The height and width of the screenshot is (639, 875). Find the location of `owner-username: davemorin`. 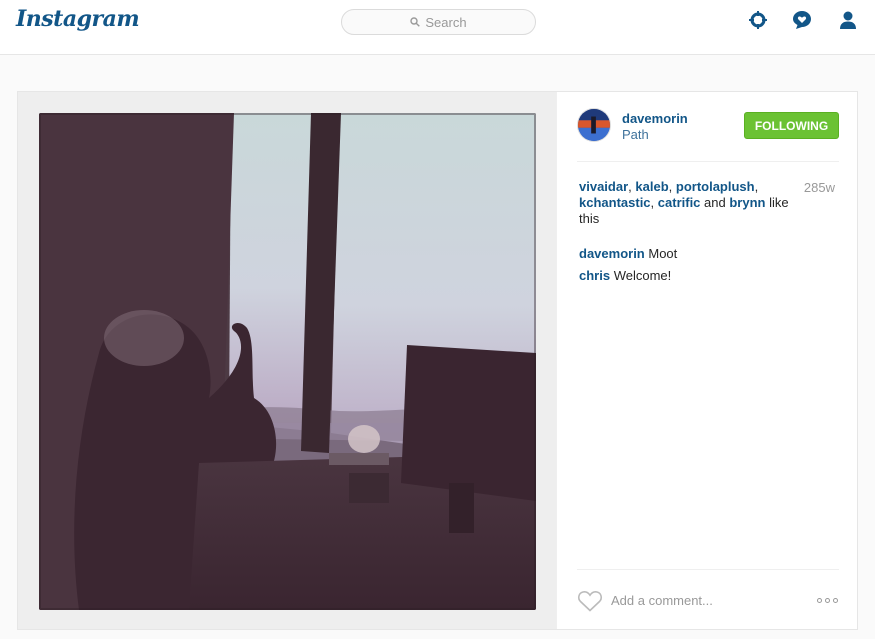

owner-username: davemorin is located at coordinates (655, 118).